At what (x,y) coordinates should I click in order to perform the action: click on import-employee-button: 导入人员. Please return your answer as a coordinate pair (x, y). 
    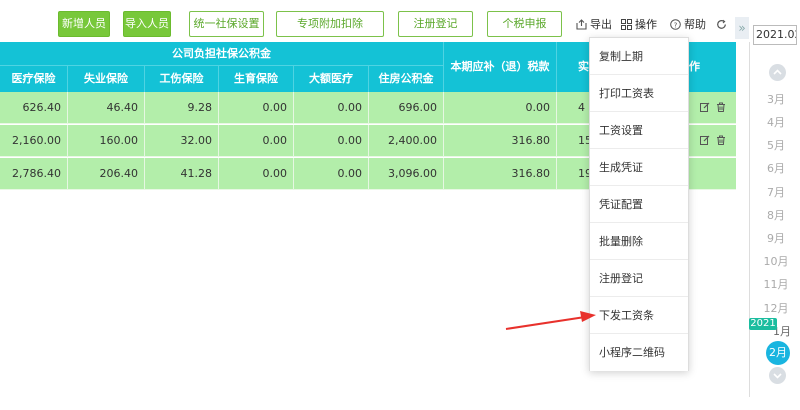
    Looking at the image, I should click on (147, 24).